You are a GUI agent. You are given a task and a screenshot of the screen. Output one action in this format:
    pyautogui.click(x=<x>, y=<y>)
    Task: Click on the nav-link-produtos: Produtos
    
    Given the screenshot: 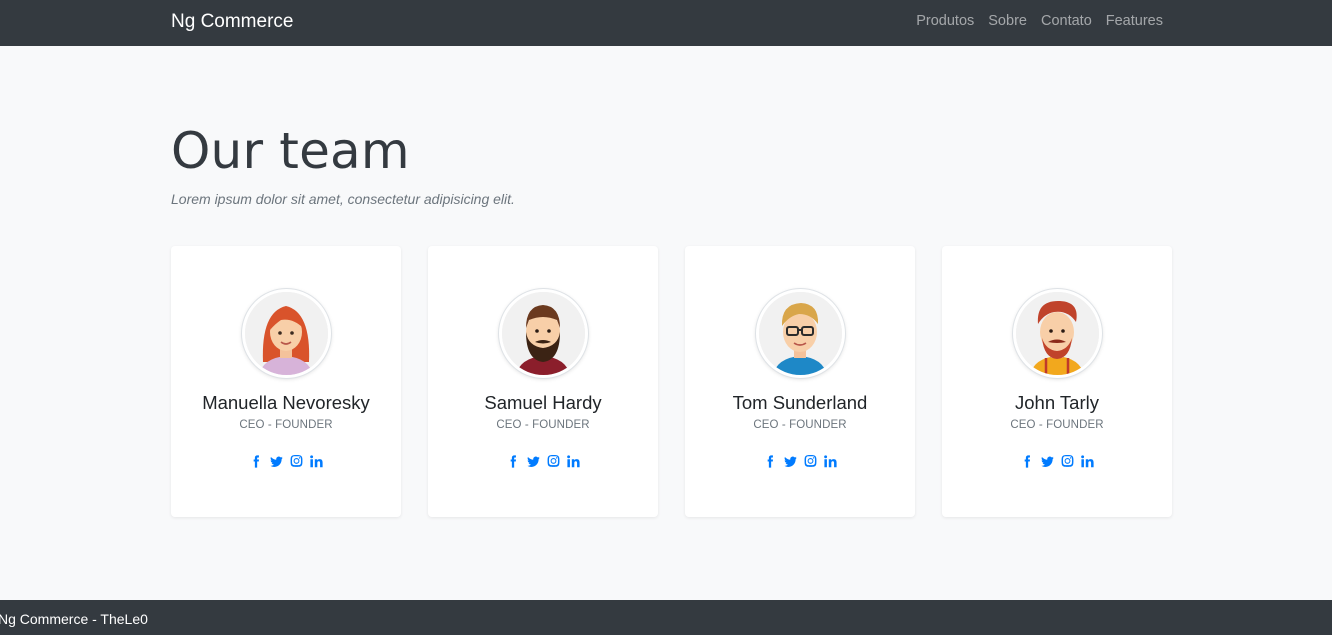 What is the action you would take?
    pyautogui.click(x=945, y=21)
    